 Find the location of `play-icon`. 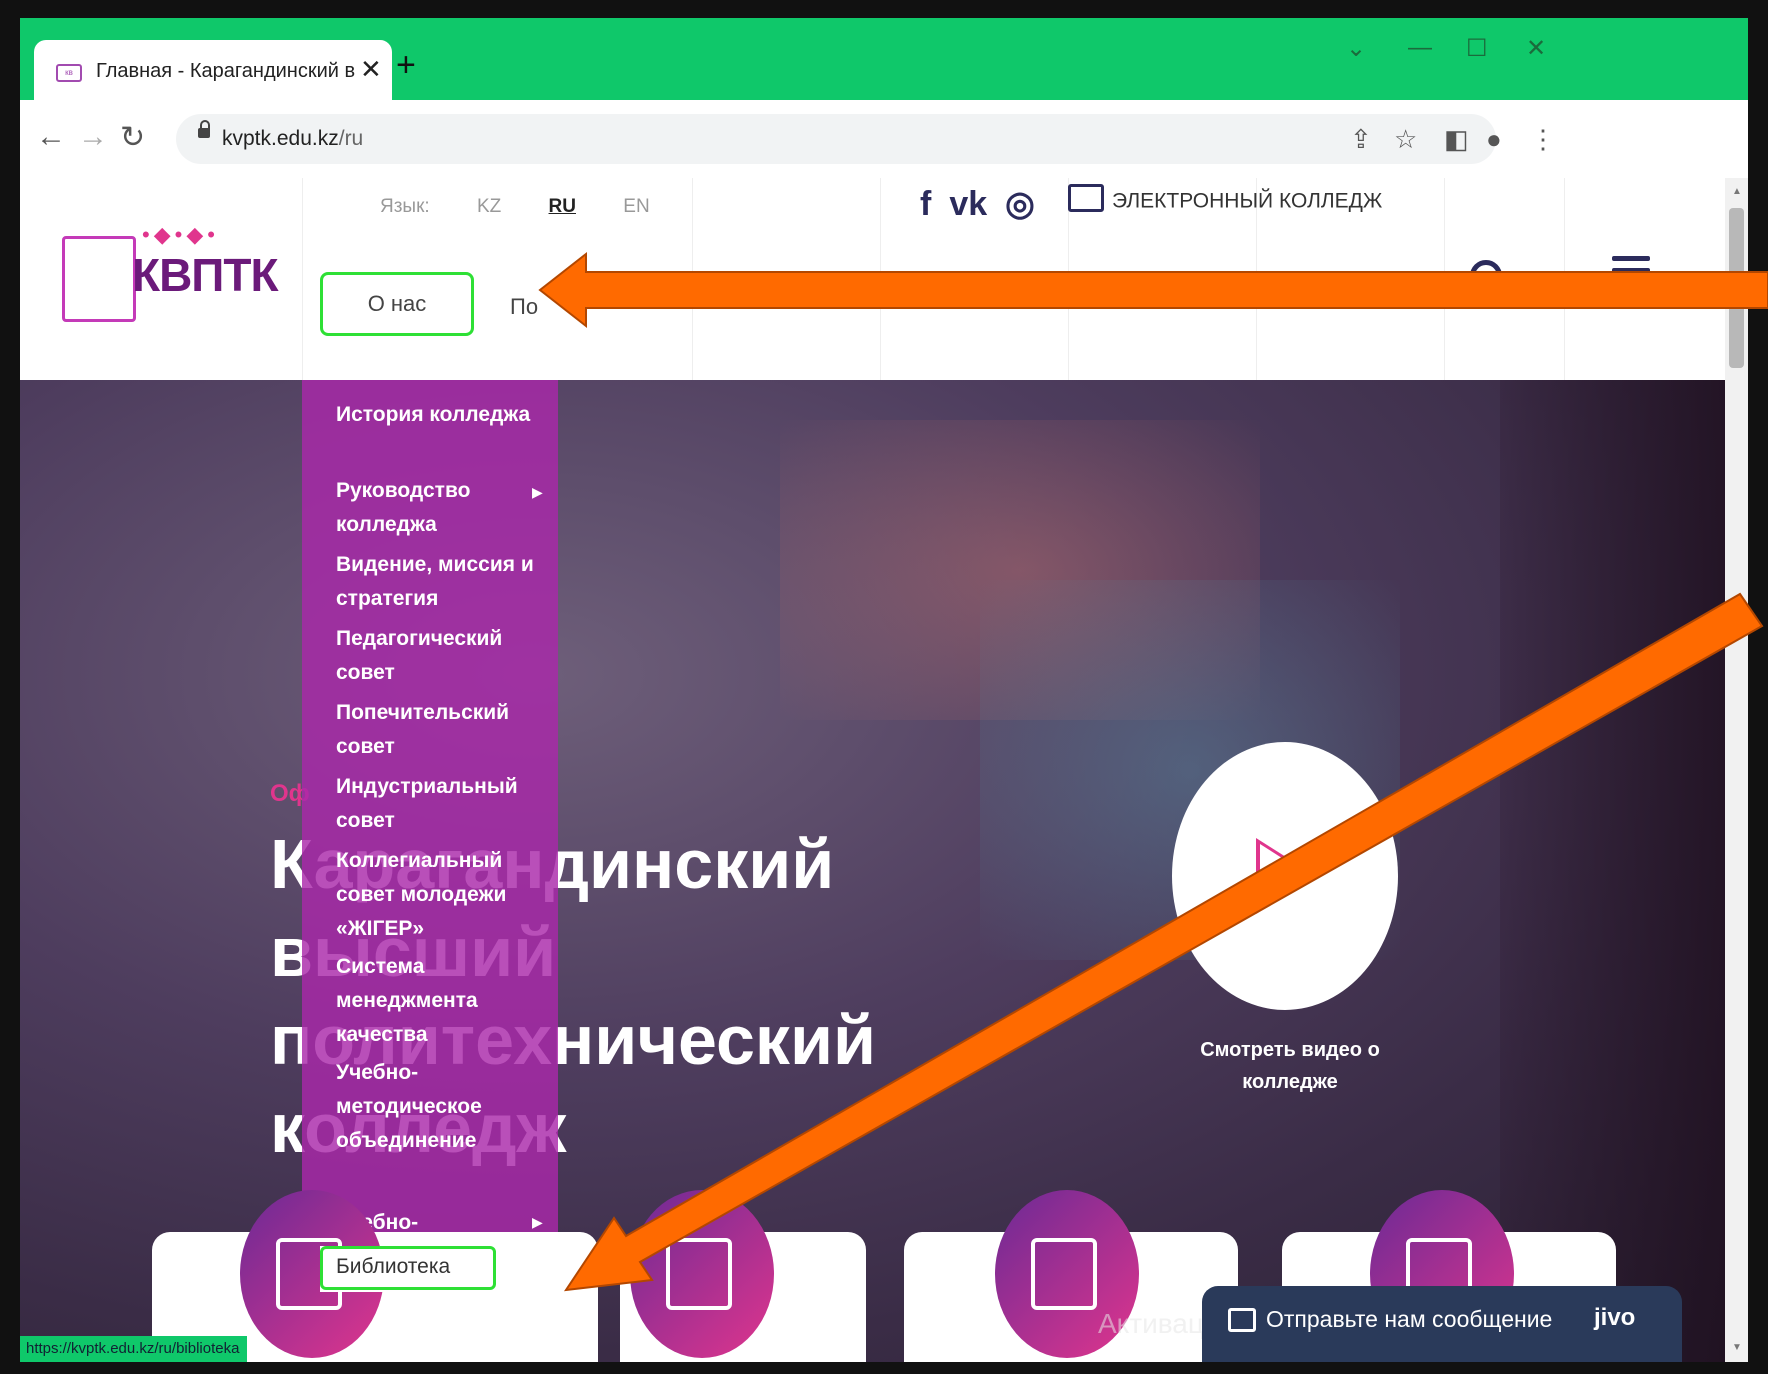

play-icon is located at coordinates (1286, 876).